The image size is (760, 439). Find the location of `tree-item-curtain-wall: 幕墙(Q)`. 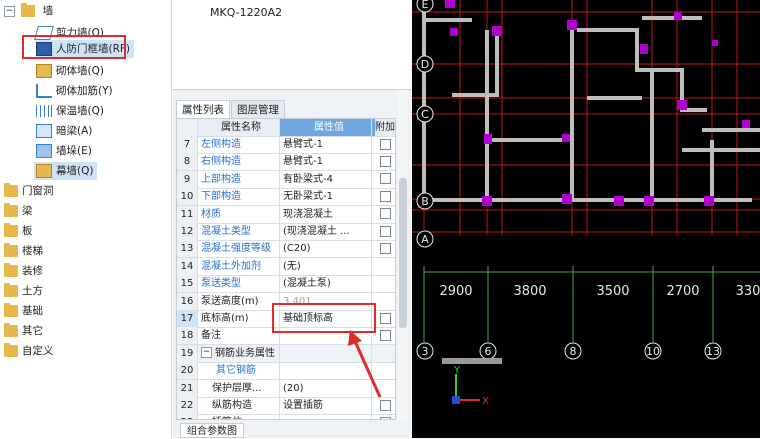

tree-item-curtain-wall: 幕墙(Q) is located at coordinates (66, 171).